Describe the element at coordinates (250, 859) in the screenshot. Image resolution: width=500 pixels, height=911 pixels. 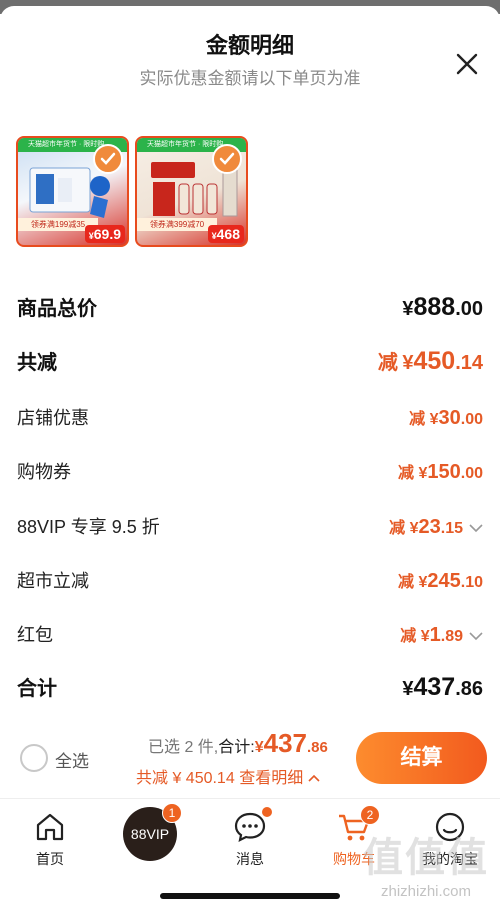
I see `tab-messages-label: 消息` at that location.